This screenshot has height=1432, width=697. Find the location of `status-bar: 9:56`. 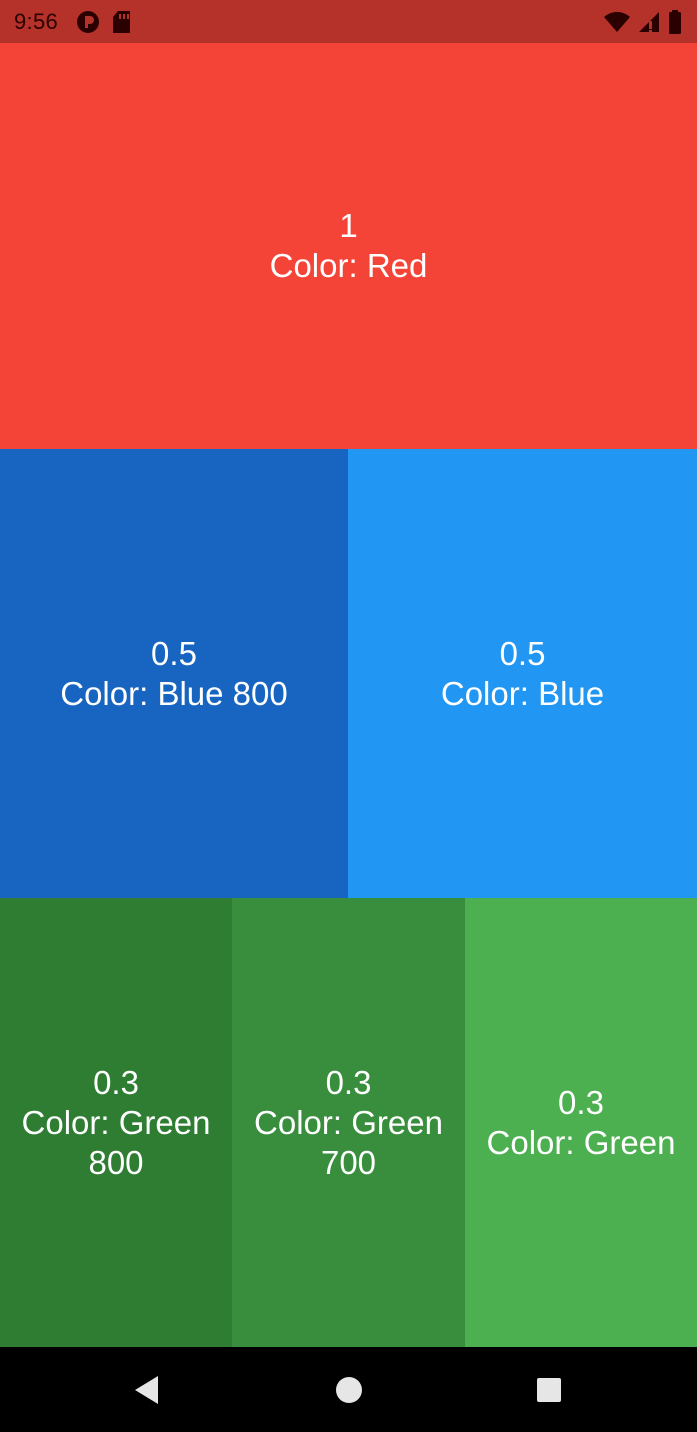

status-bar: 9:56 is located at coordinates (348, 21).